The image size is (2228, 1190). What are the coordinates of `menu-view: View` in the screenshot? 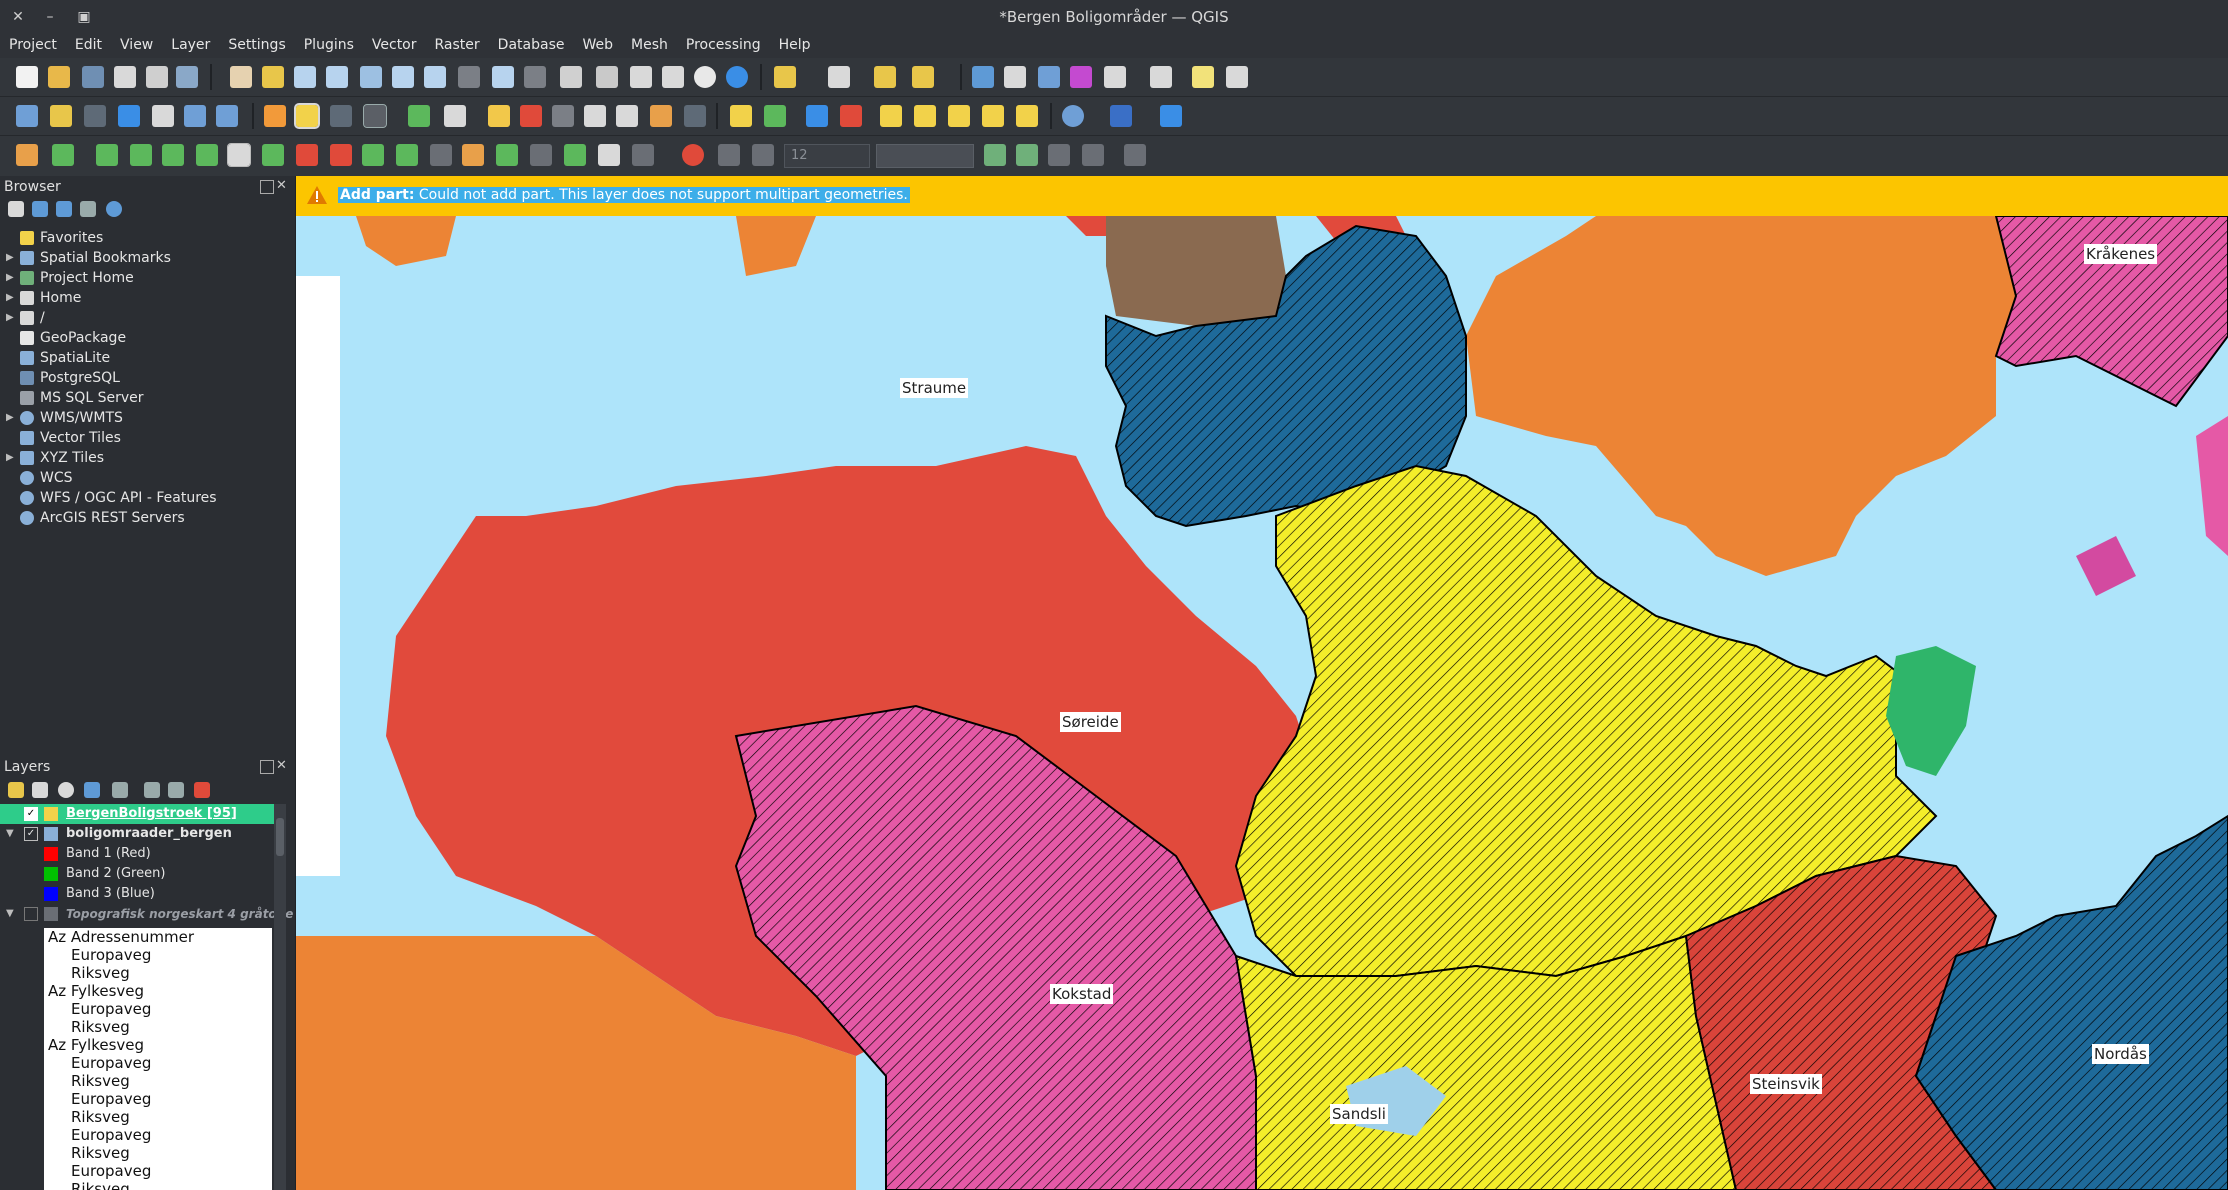 It's located at (136, 43).